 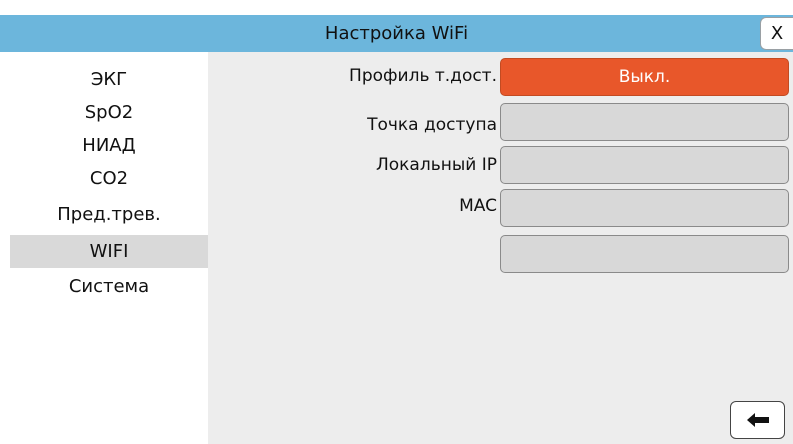 I want to click on title-bar: Настройка WiFi, so click(x=396, y=33).